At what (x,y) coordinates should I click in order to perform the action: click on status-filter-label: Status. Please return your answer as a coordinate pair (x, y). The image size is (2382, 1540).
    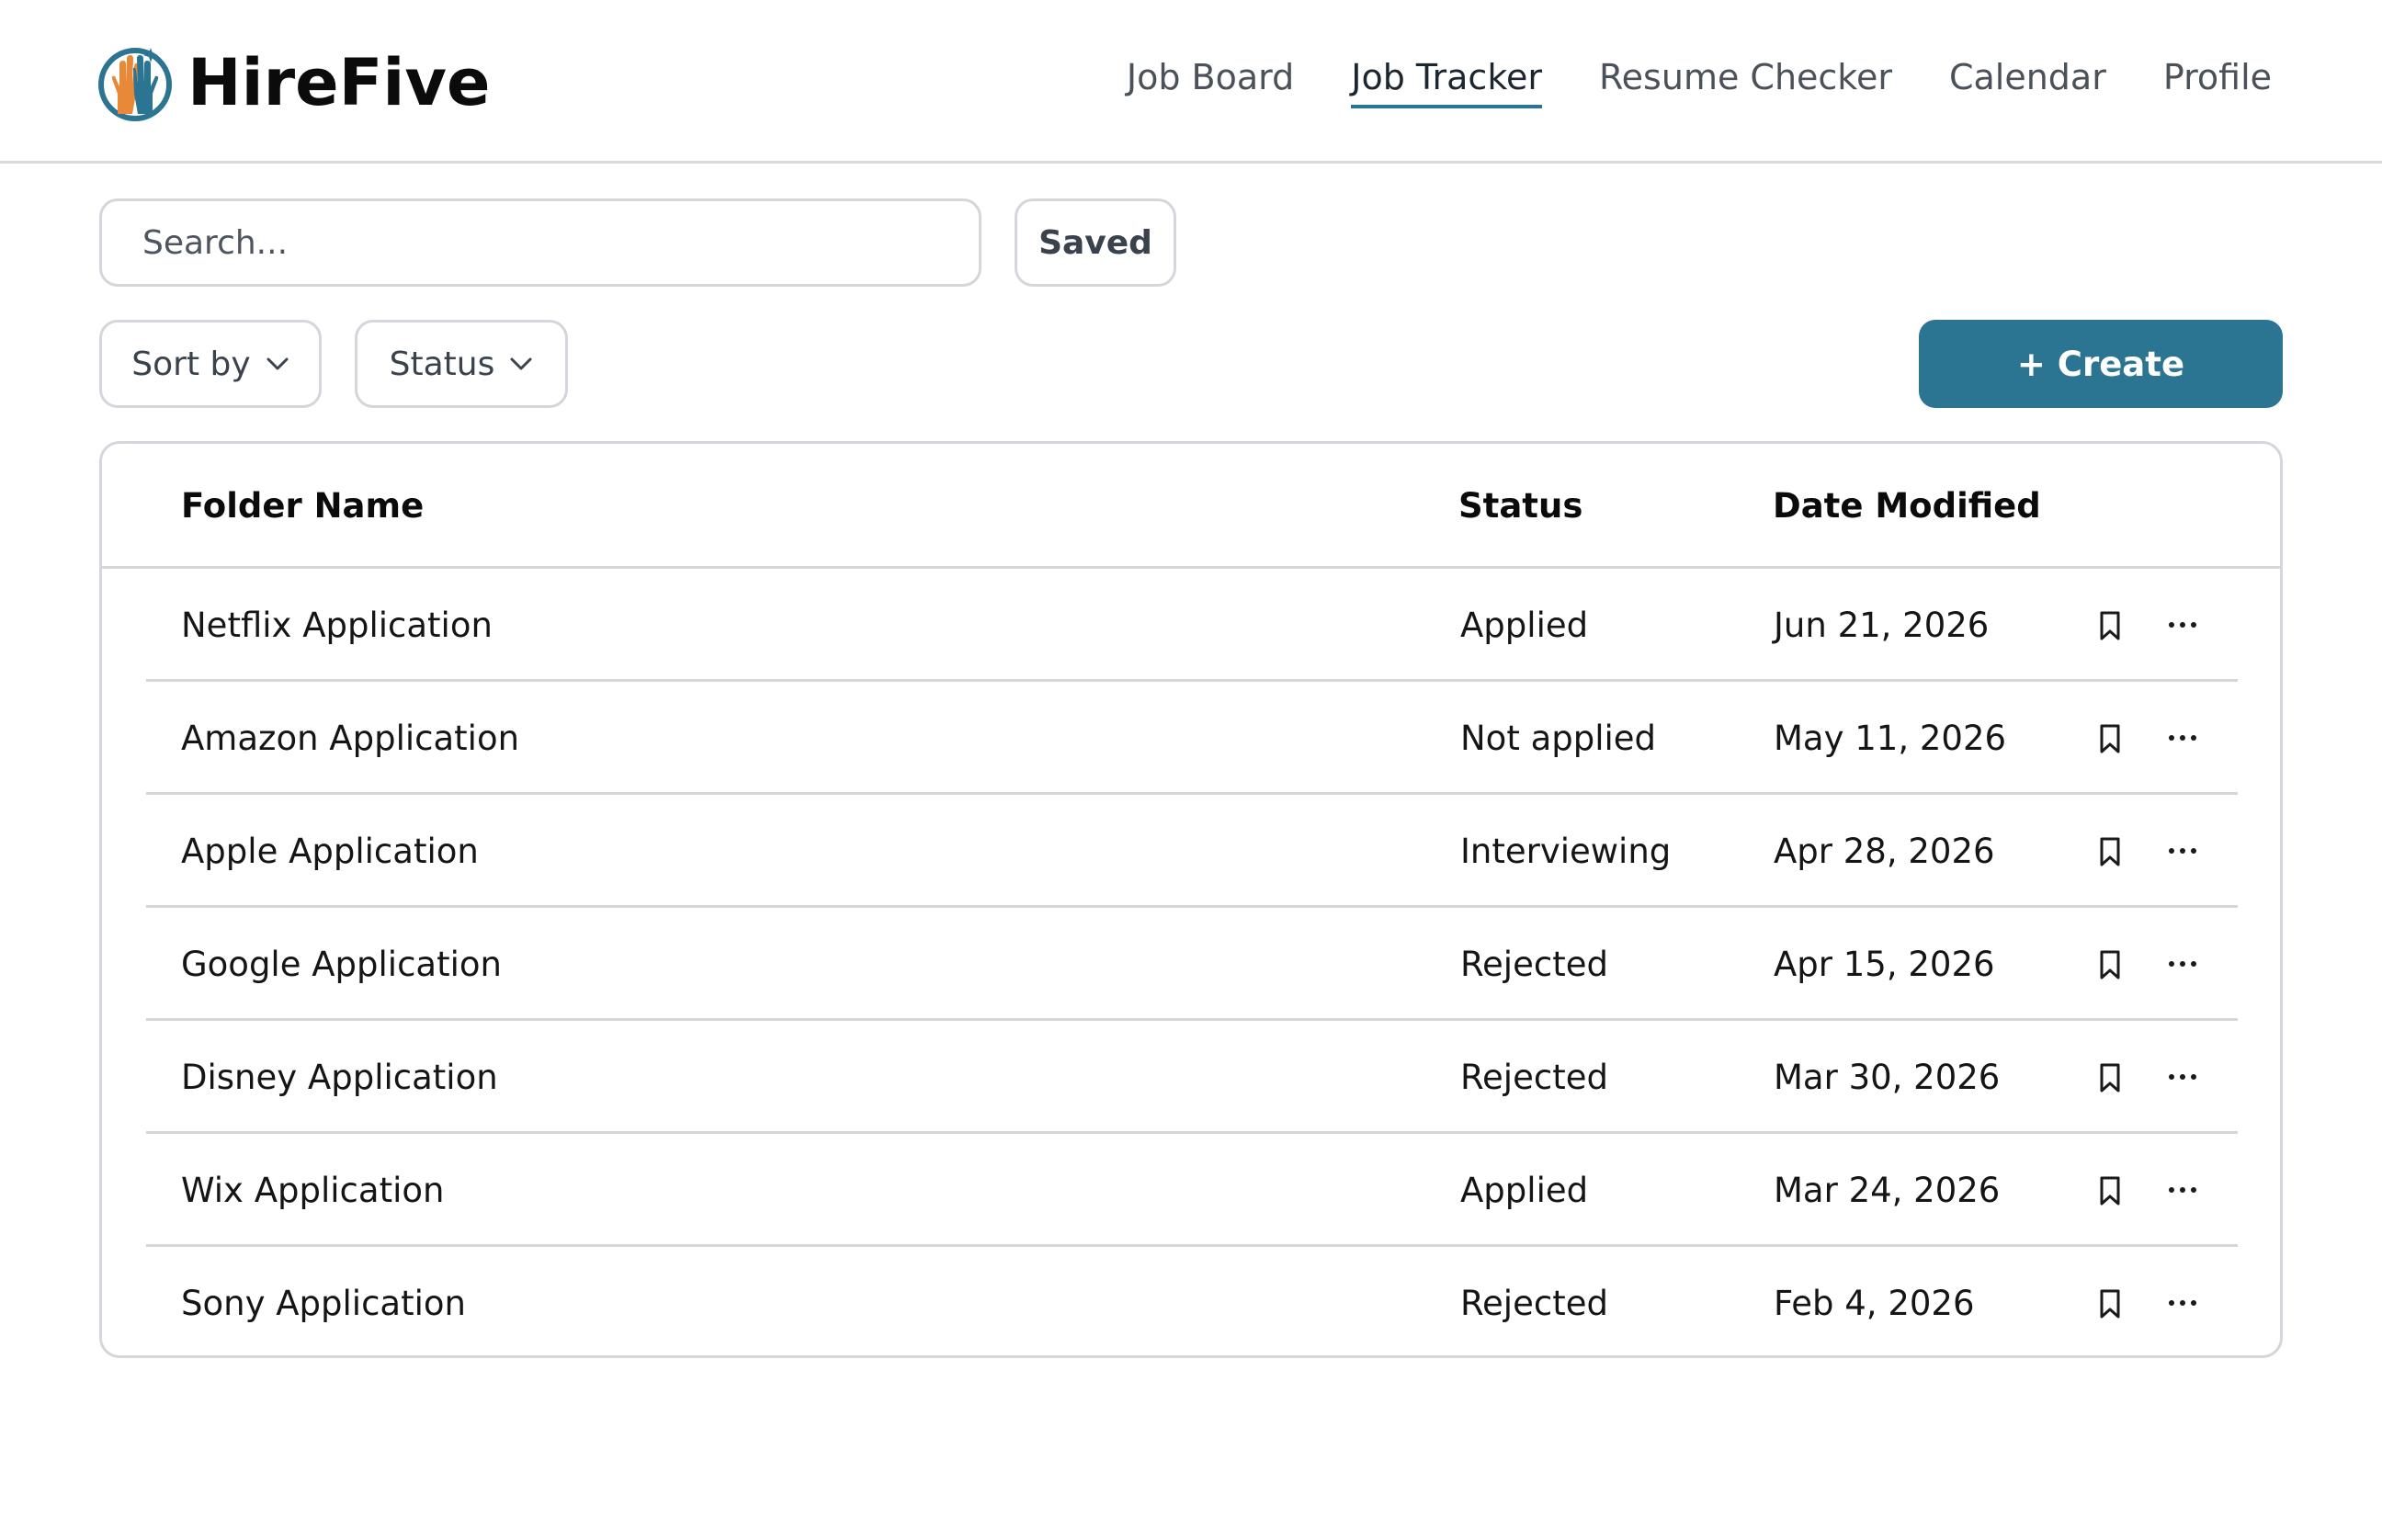
    Looking at the image, I should click on (442, 364).